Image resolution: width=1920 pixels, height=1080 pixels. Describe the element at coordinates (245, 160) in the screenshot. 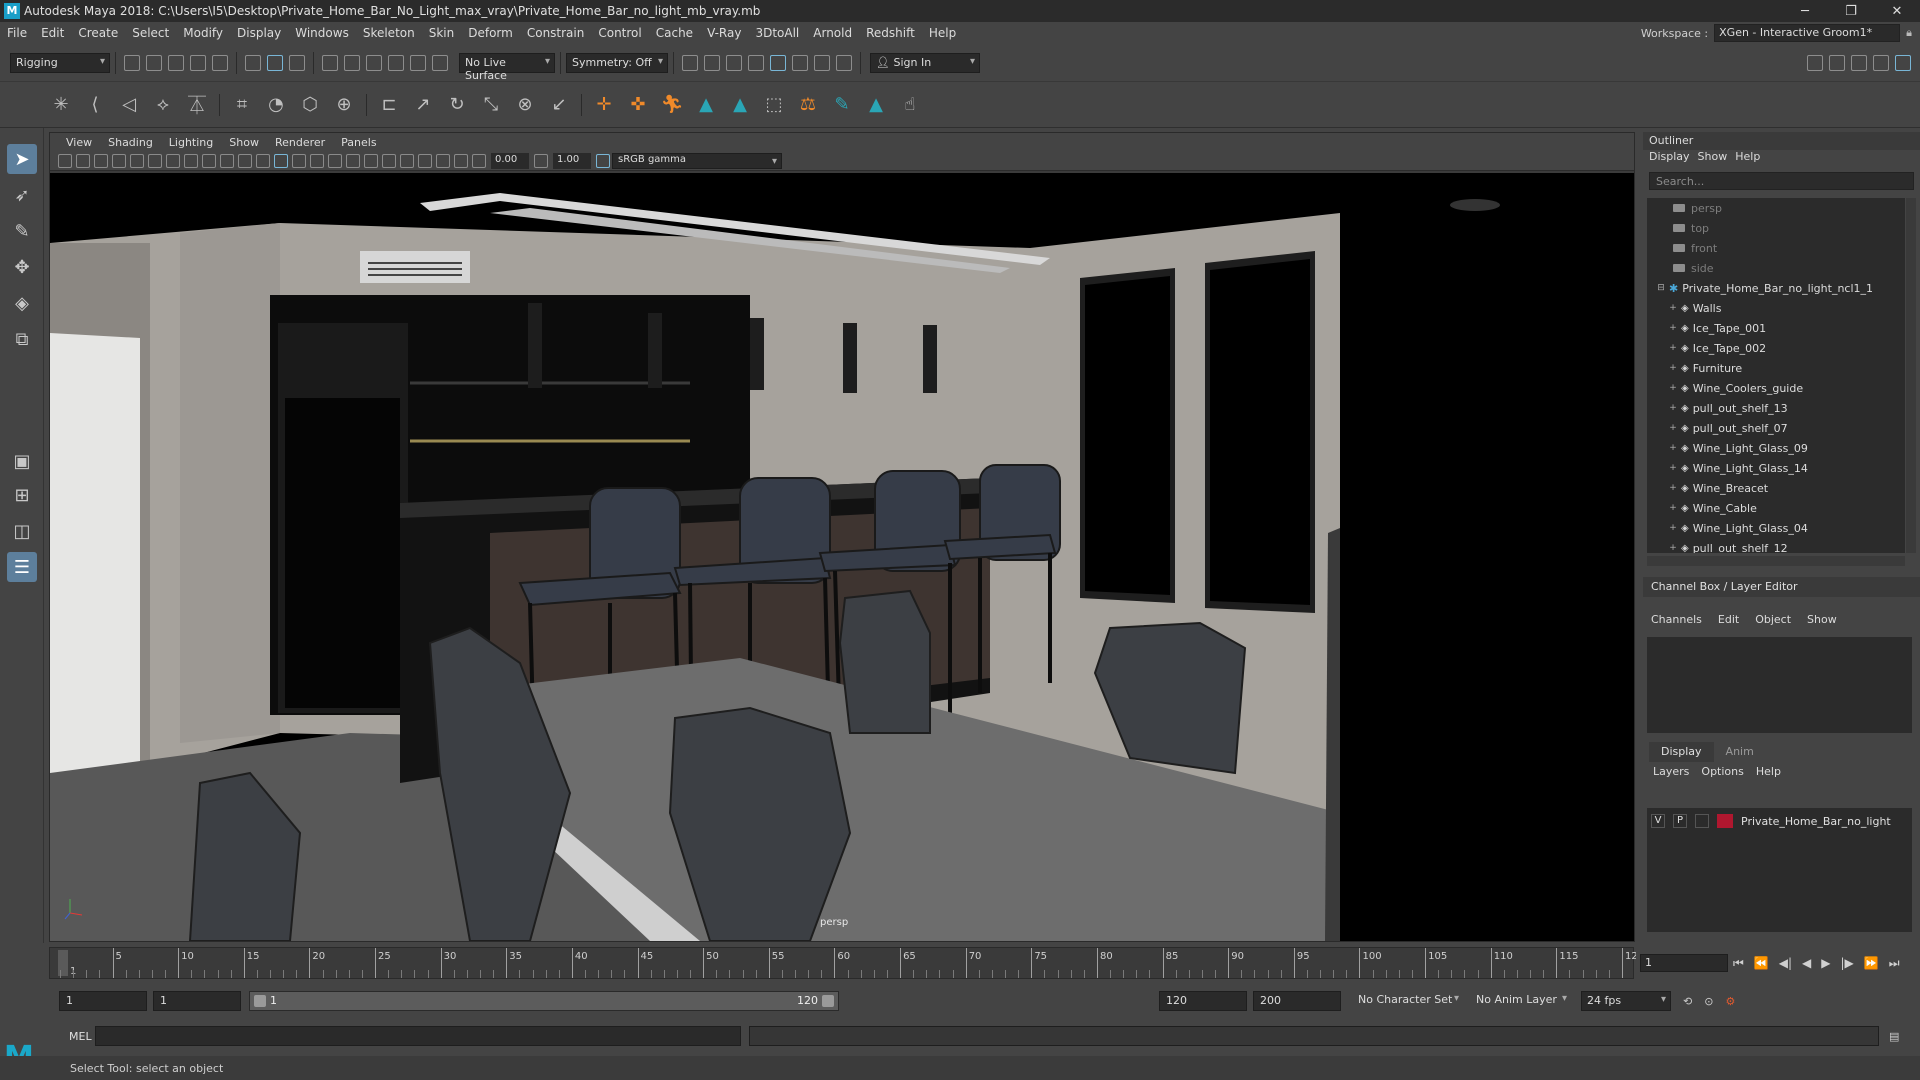

I see `safe-action-icon` at that location.